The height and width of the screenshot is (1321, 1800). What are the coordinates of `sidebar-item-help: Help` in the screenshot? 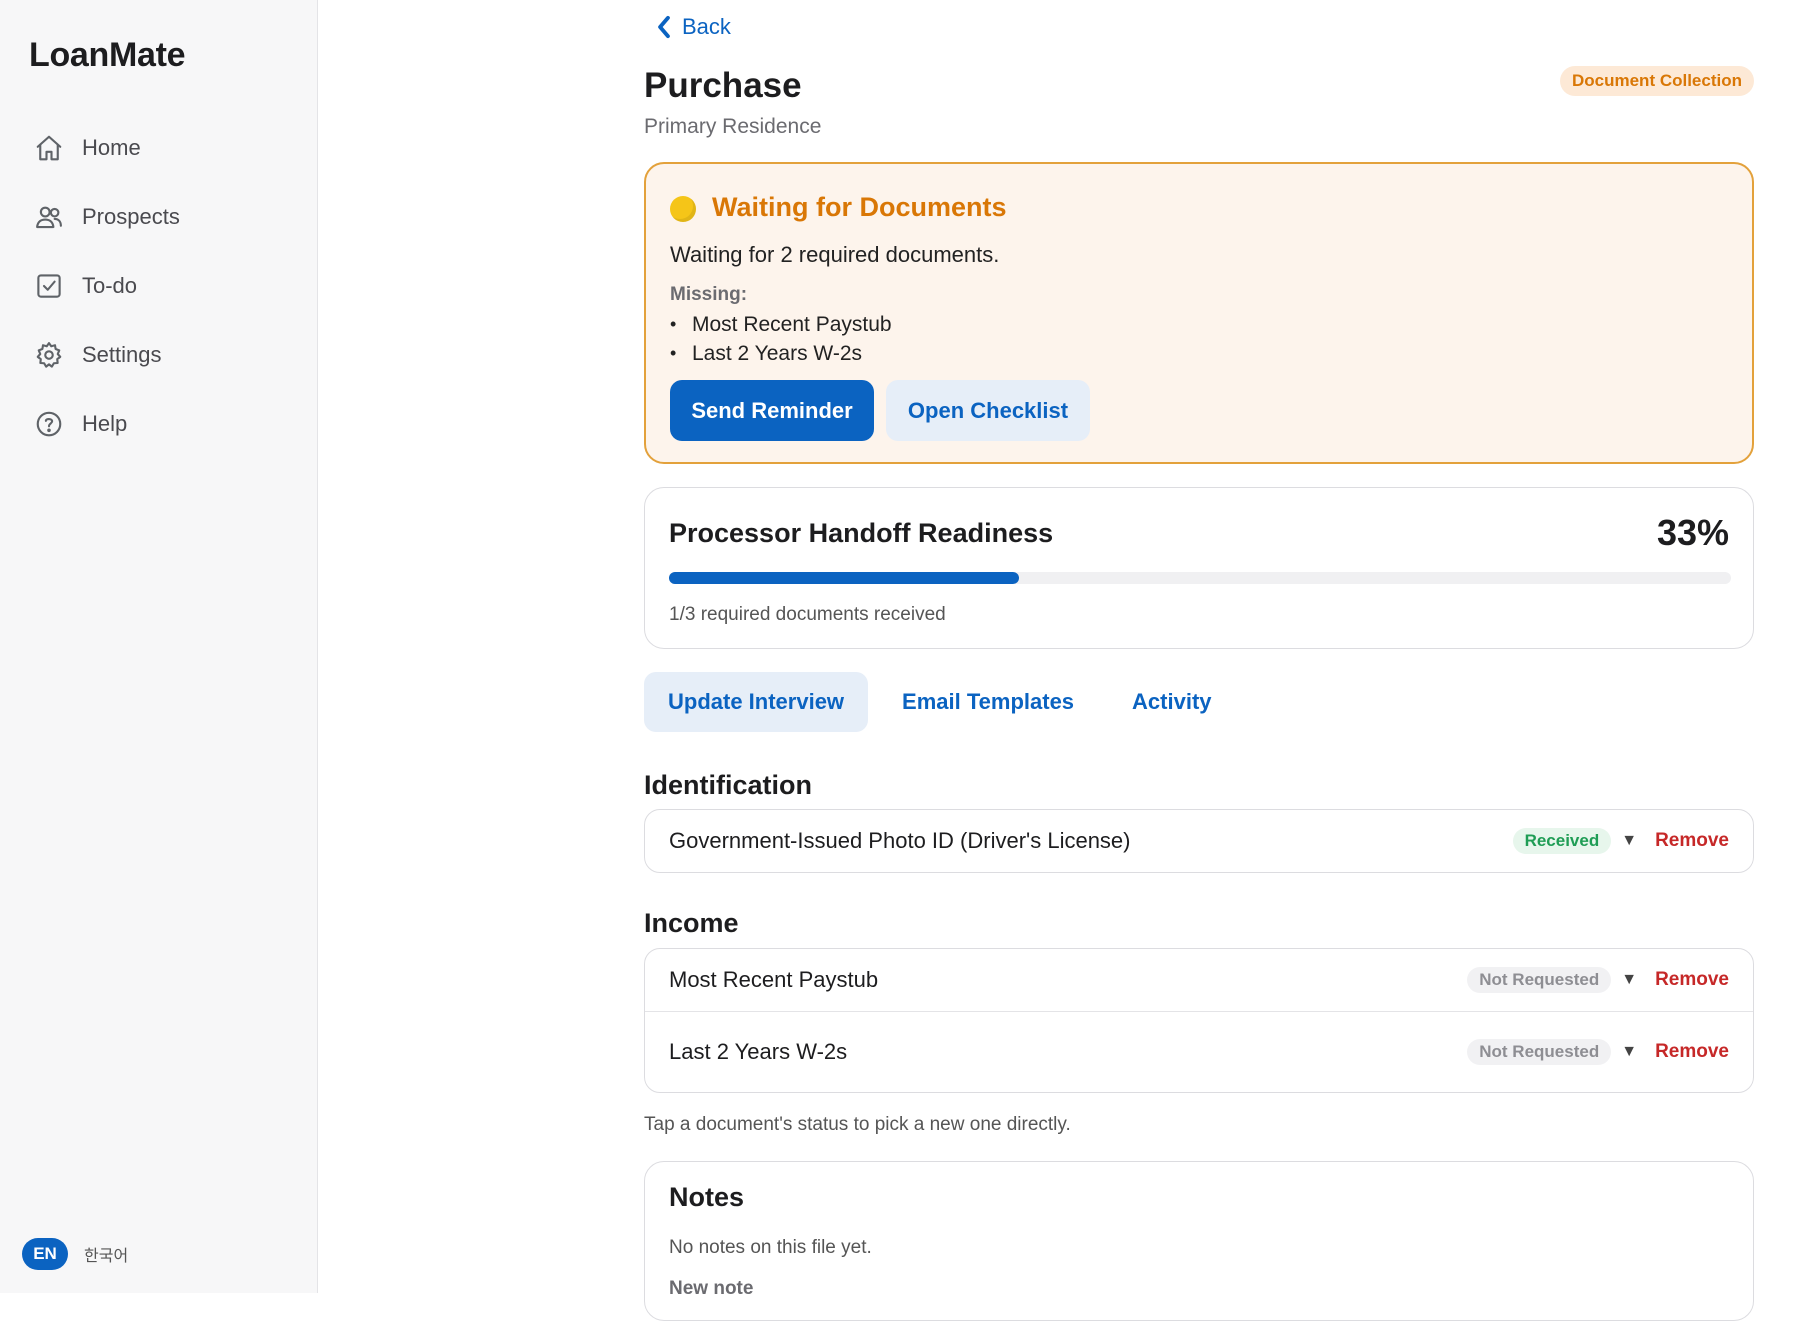 It's located at (161, 423).